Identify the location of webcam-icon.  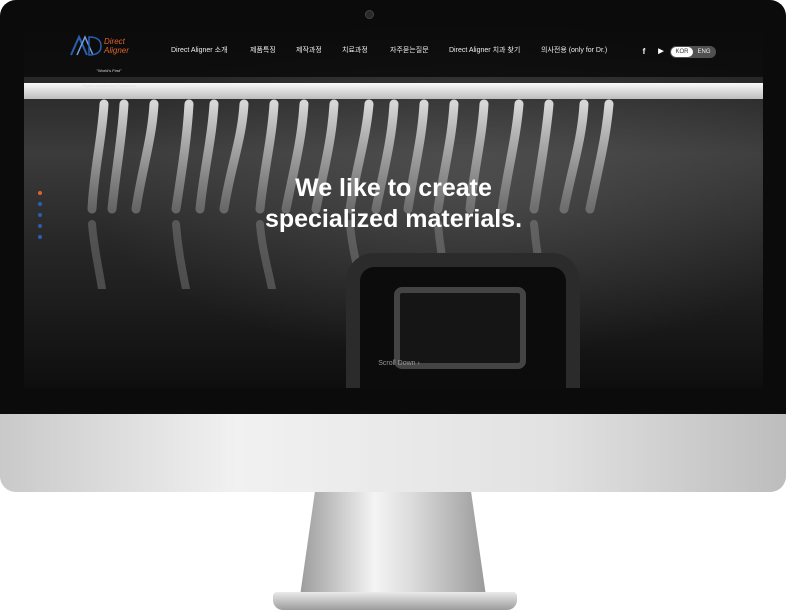
(369, 14).